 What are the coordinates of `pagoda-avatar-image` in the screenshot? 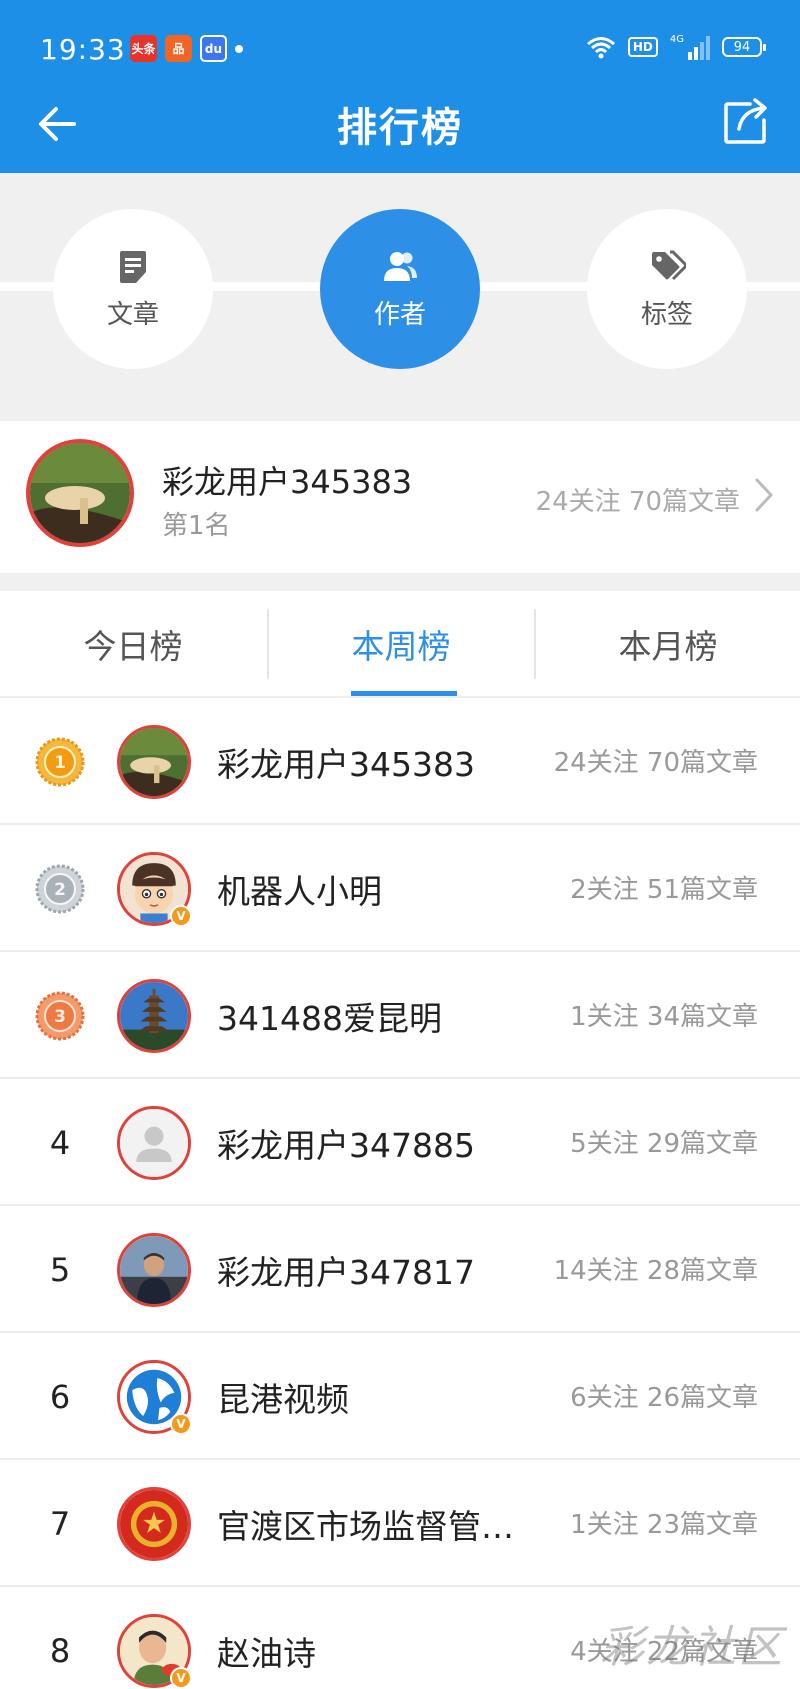 It's located at (154, 1016).